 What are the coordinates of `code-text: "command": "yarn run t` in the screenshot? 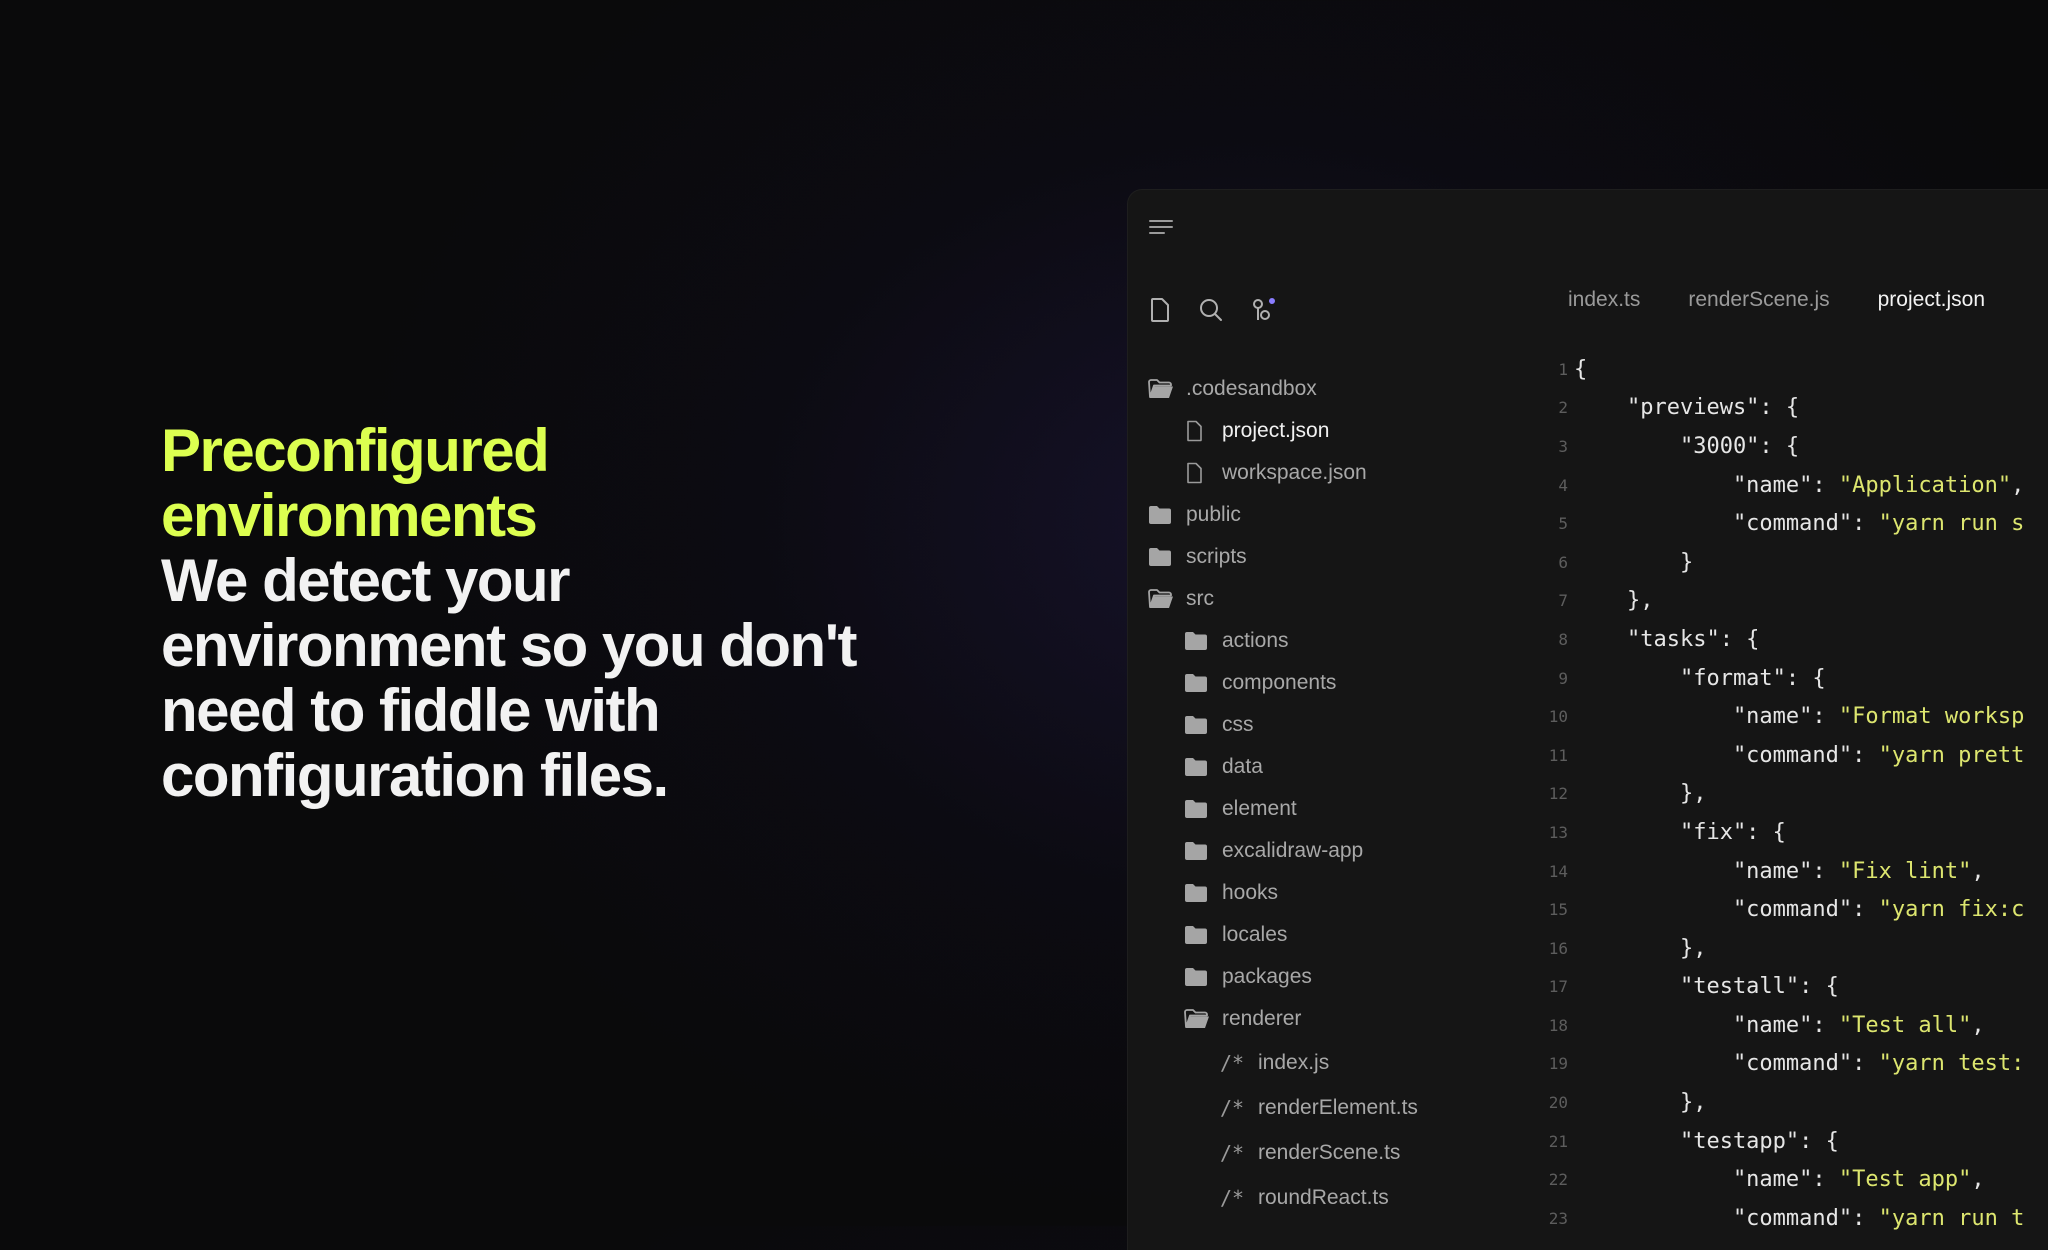 It's located at (1799, 1218).